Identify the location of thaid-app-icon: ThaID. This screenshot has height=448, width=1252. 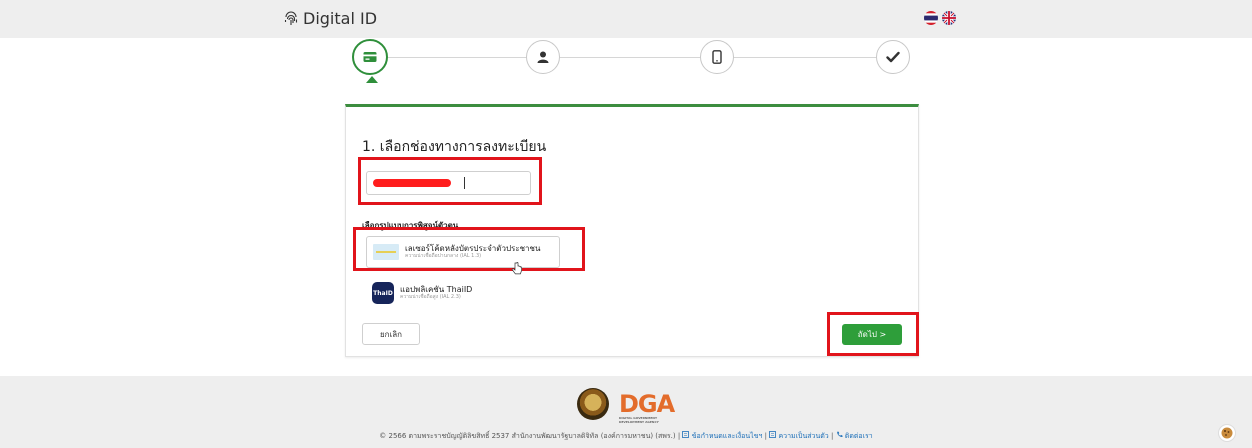
(383, 293).